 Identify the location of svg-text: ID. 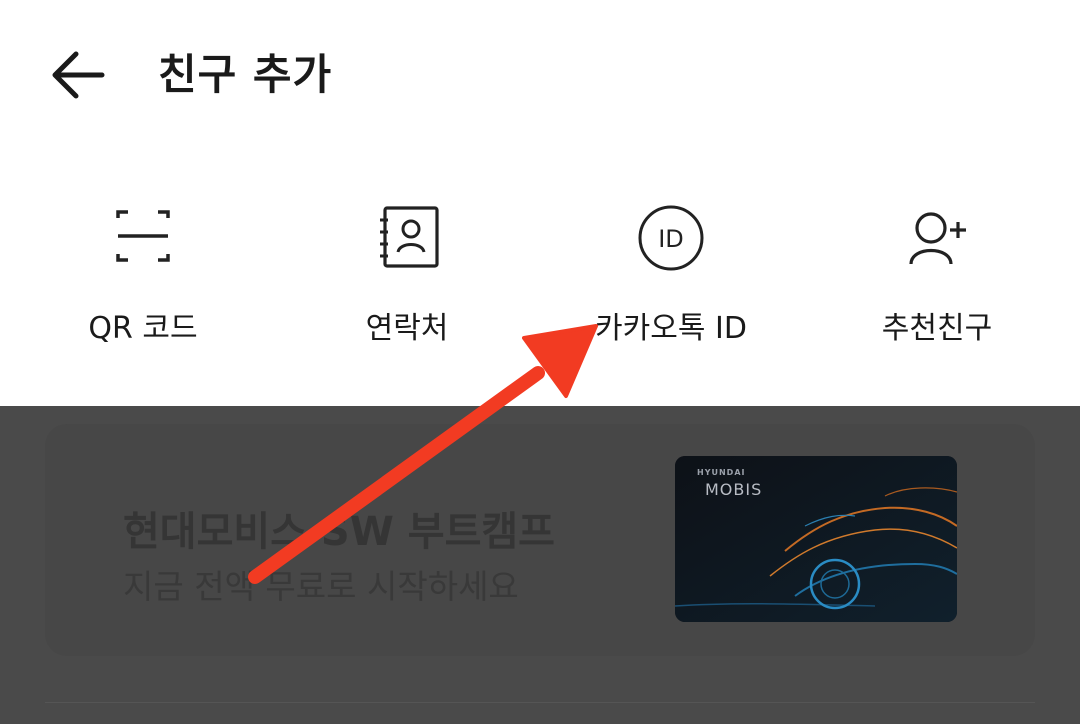
(671, 239).